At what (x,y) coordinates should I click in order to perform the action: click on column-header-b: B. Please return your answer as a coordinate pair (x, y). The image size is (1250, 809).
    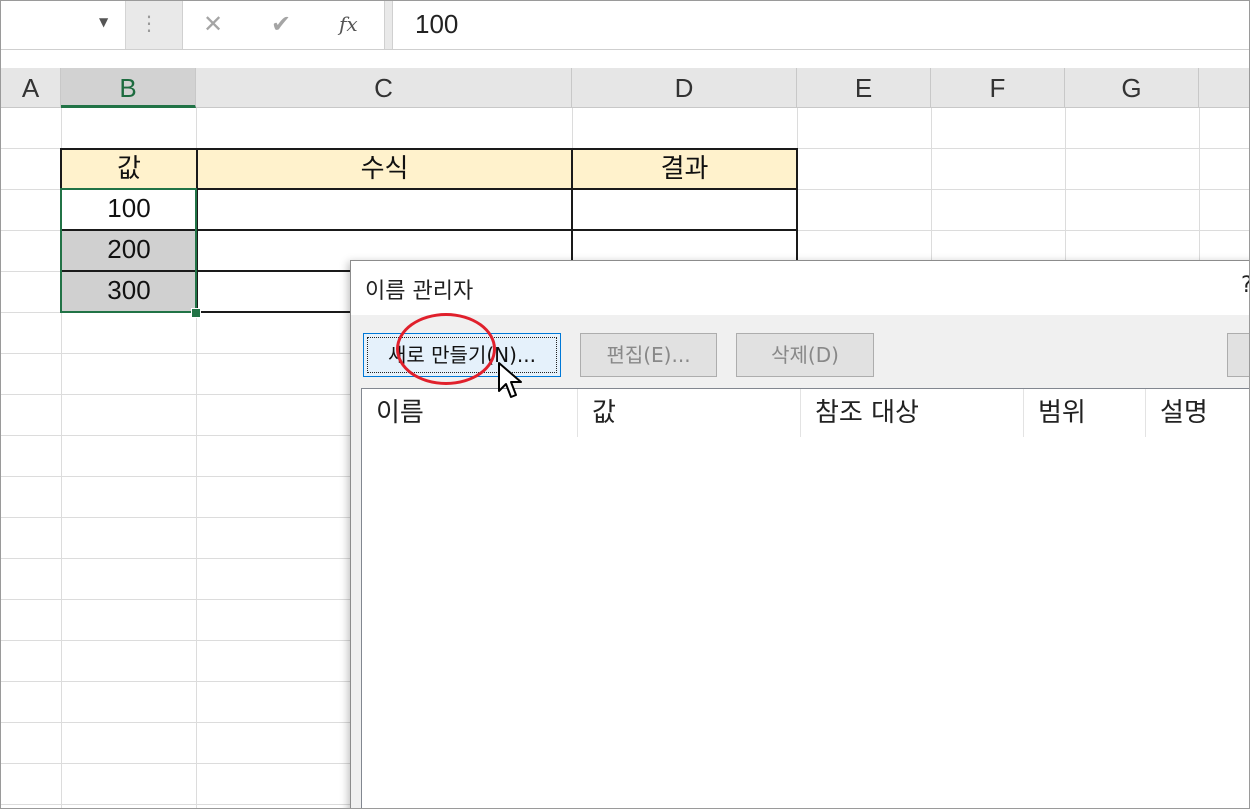
    Looking at the image, I should click on (128, 88).